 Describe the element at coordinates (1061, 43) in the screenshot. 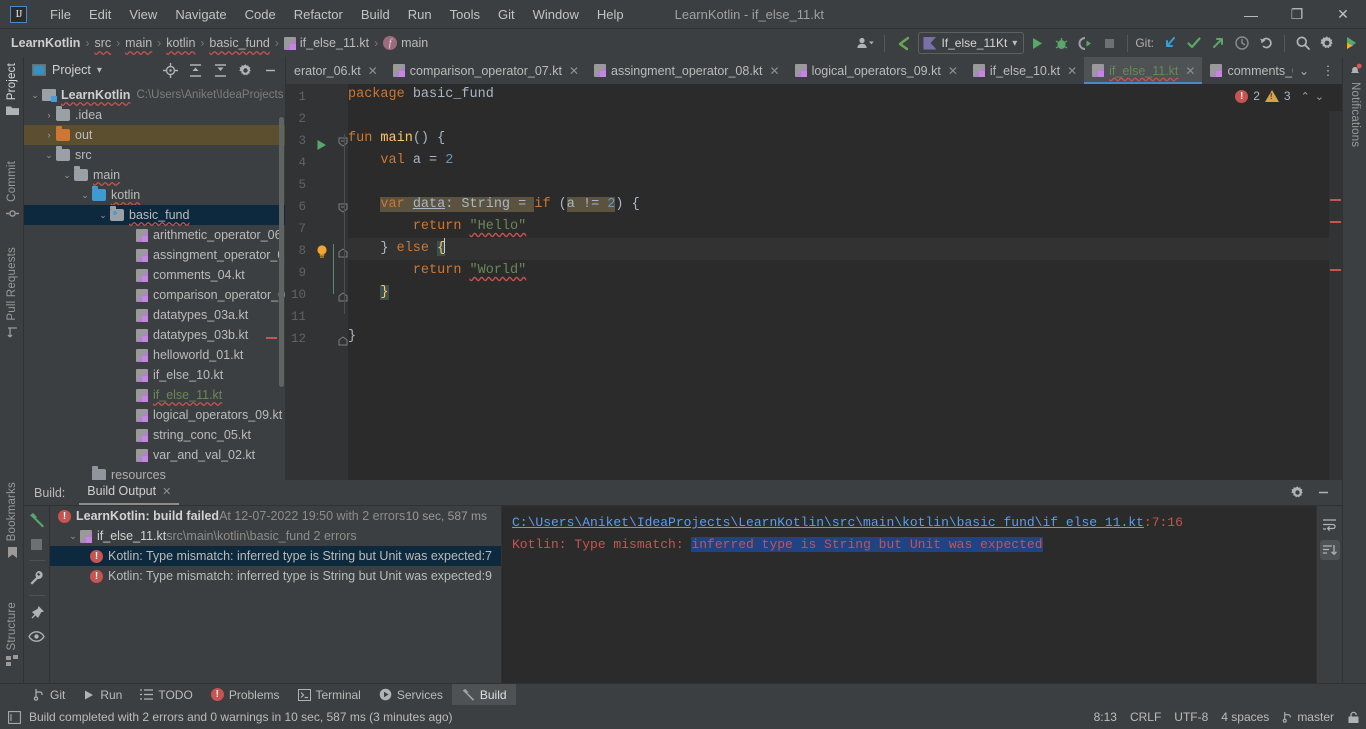

I see `debug-icon` at that location.